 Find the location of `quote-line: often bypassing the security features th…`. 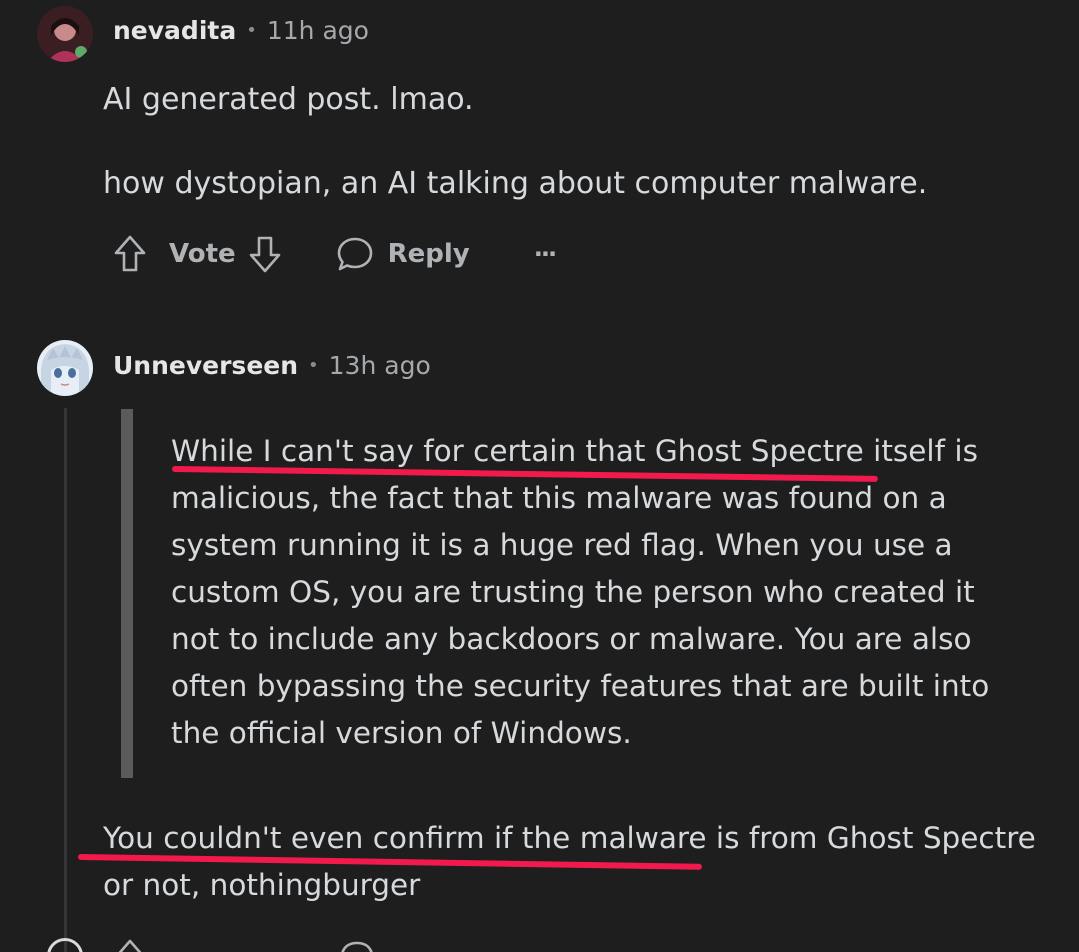

quote-line: often bypassing the security features th… is located at coordinates (580, 686).